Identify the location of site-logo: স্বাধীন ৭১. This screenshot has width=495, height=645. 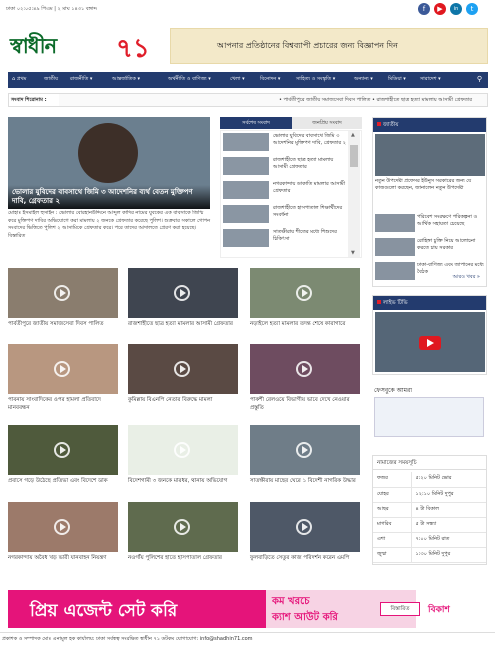
(88, 47).